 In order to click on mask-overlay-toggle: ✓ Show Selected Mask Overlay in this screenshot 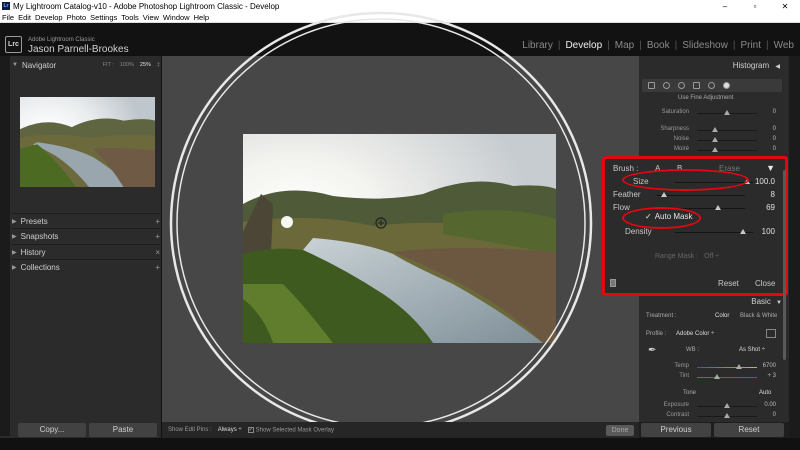, I will do `click(290, 429)`.